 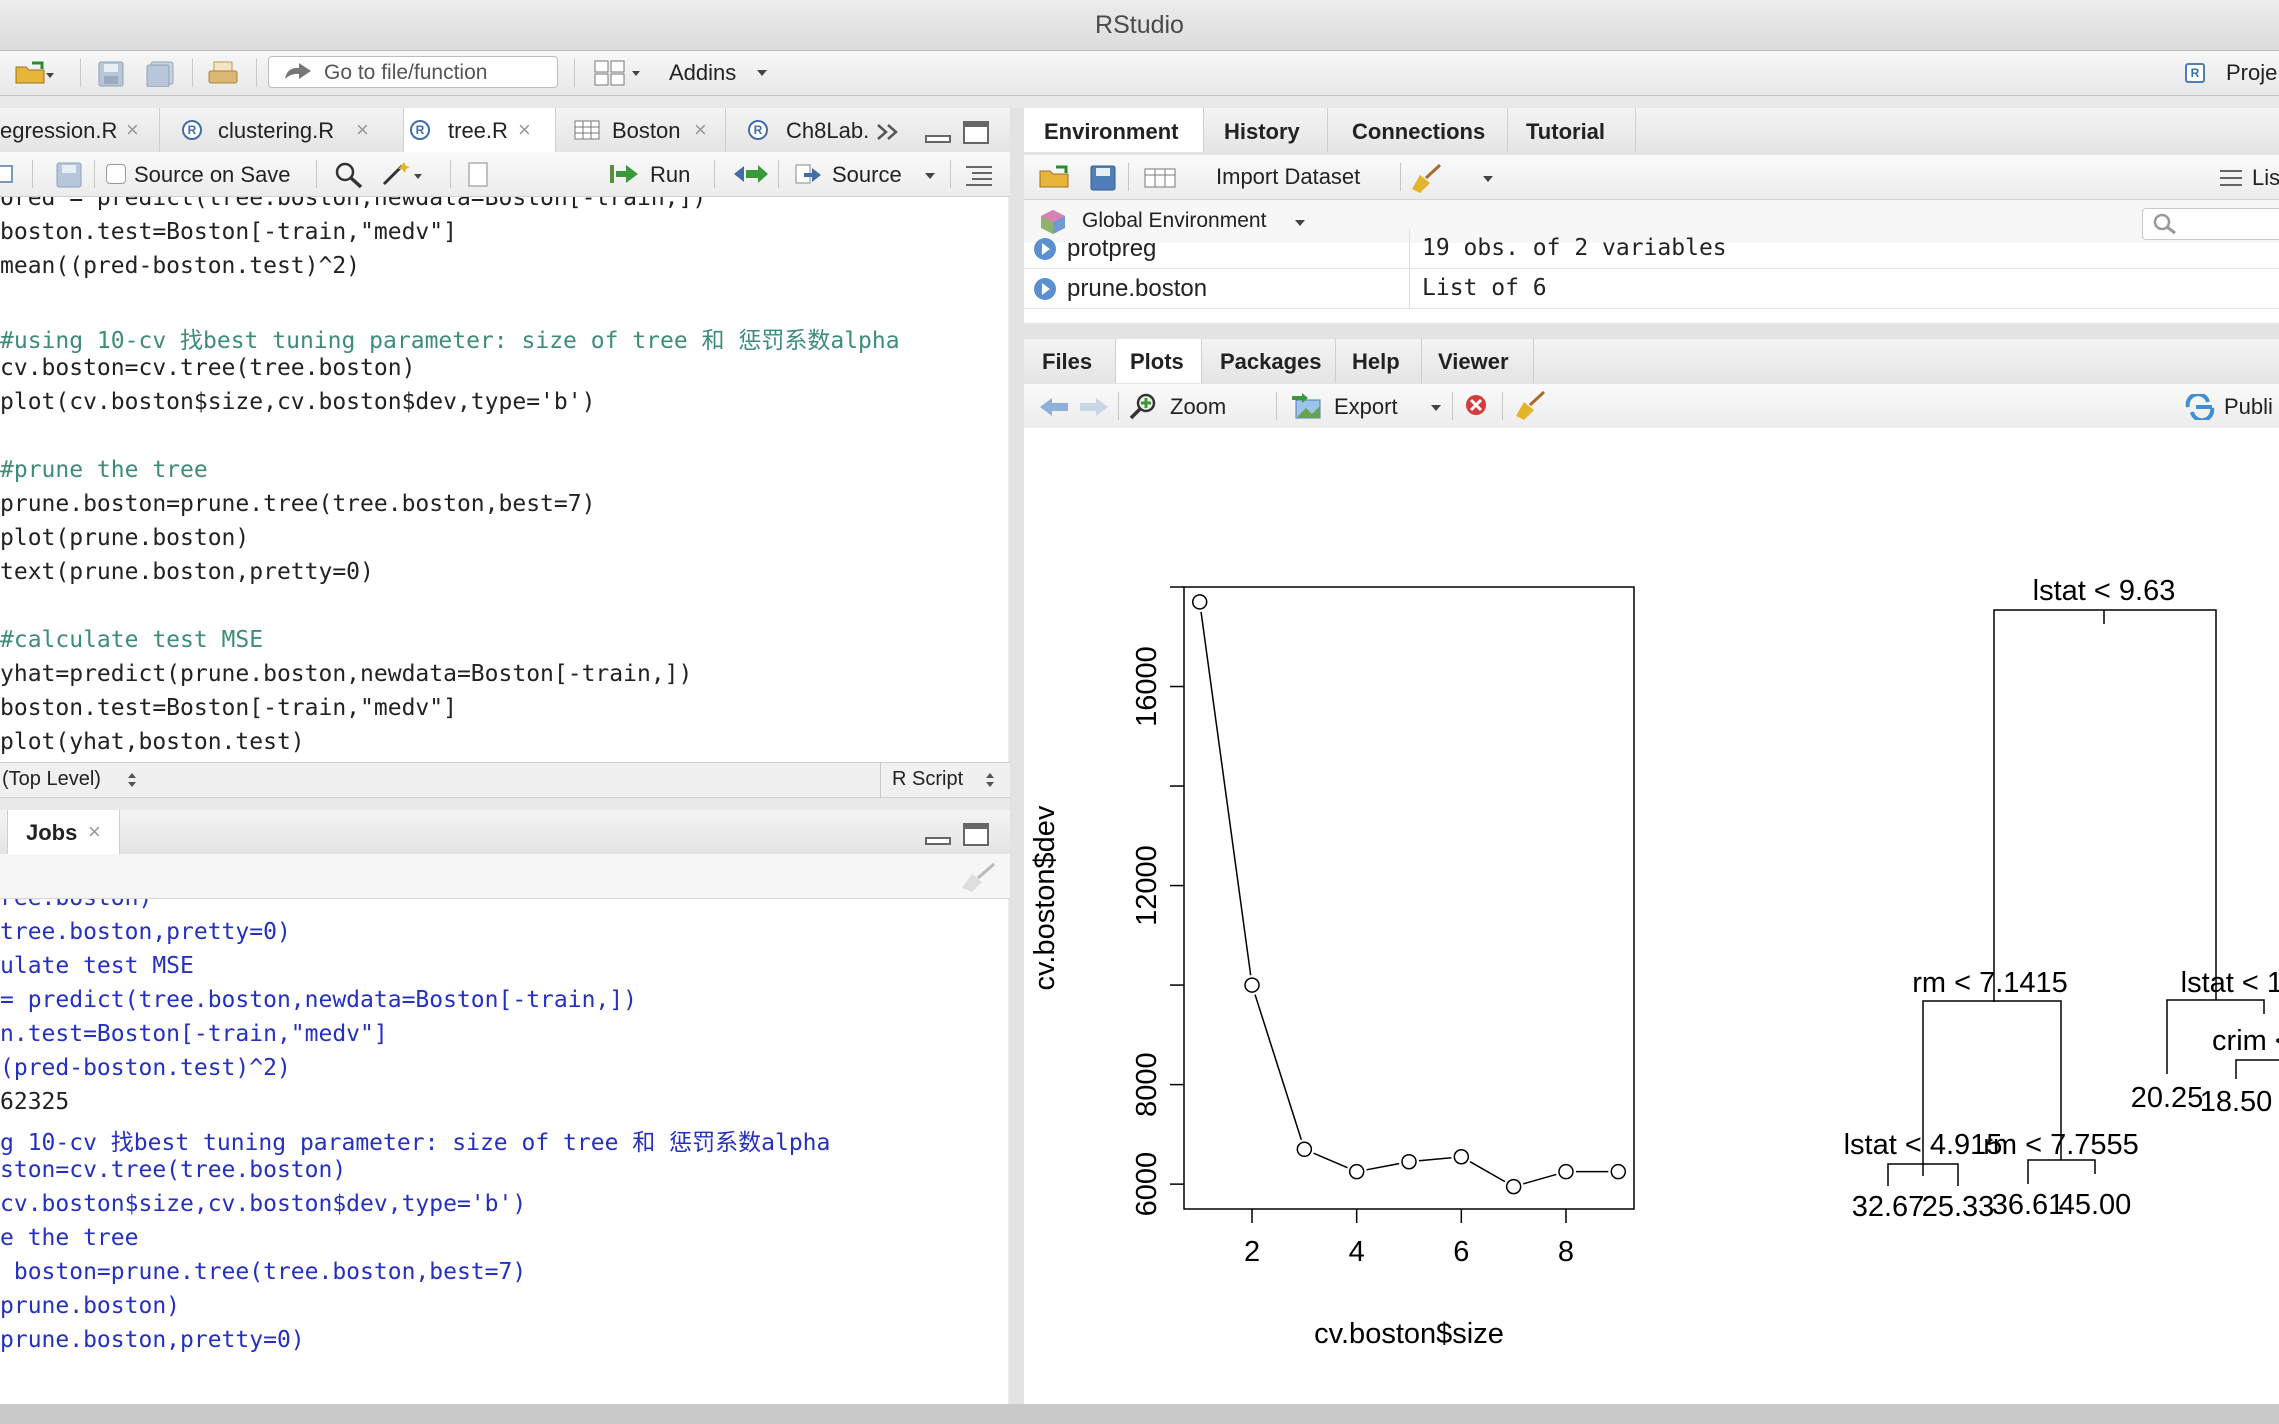 I want to click on clear-console-broom-icon, so click(x=978, y=877).